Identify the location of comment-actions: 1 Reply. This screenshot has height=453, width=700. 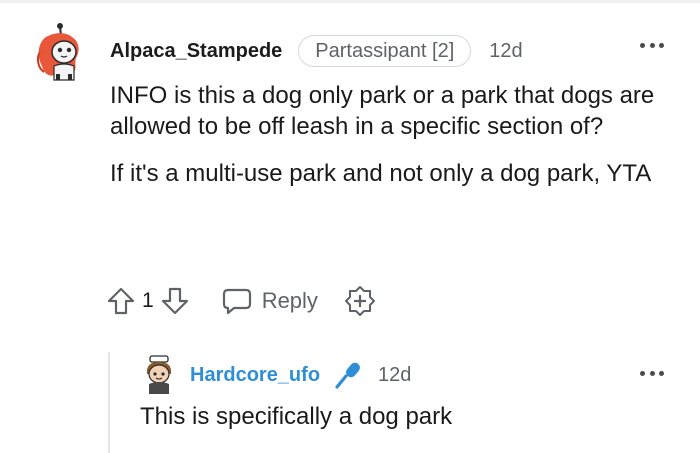
(241, 301).